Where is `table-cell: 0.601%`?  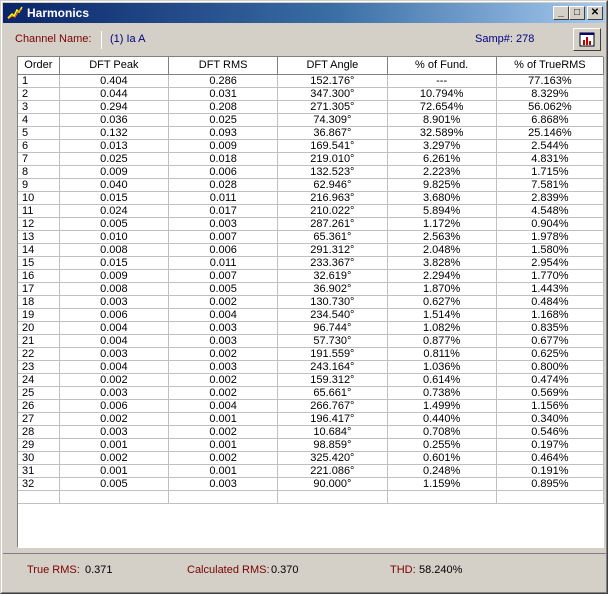
table-cell: 0.601% is located at coordinates (442, 458).